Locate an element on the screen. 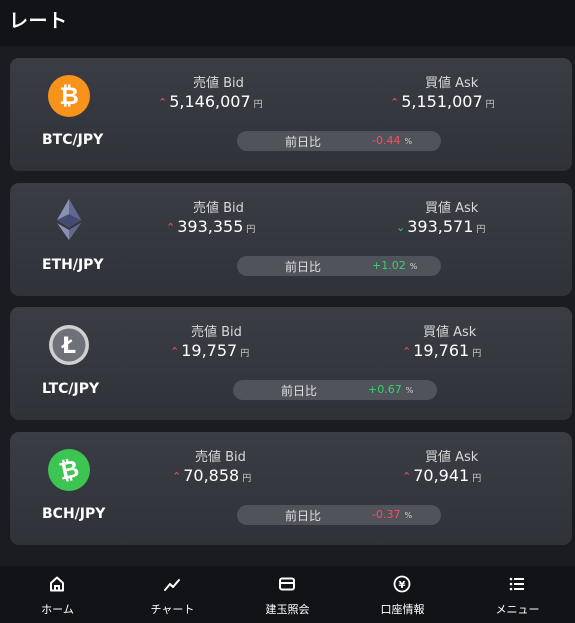 Image resolution: width=575 pixels, height=623 pixels. nav-chart: チャート is located at coordinates (172, 594).